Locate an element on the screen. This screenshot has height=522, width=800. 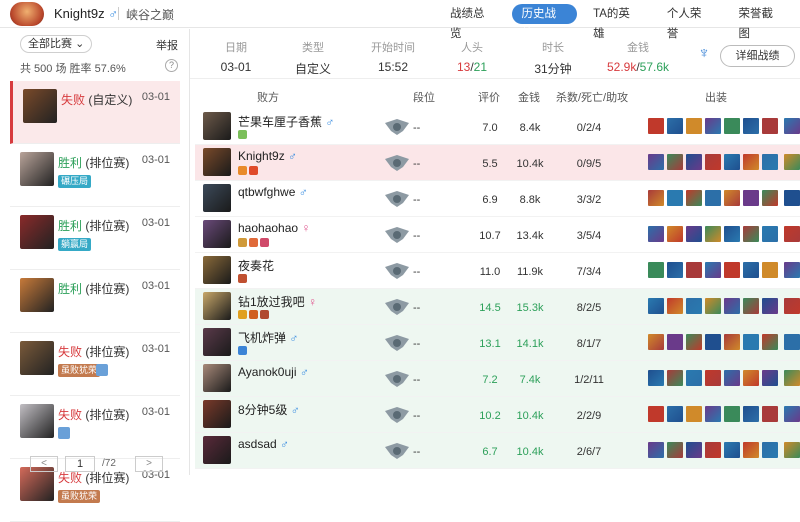
player-name: asdsad ♂ is located at coordinates (263, 444).